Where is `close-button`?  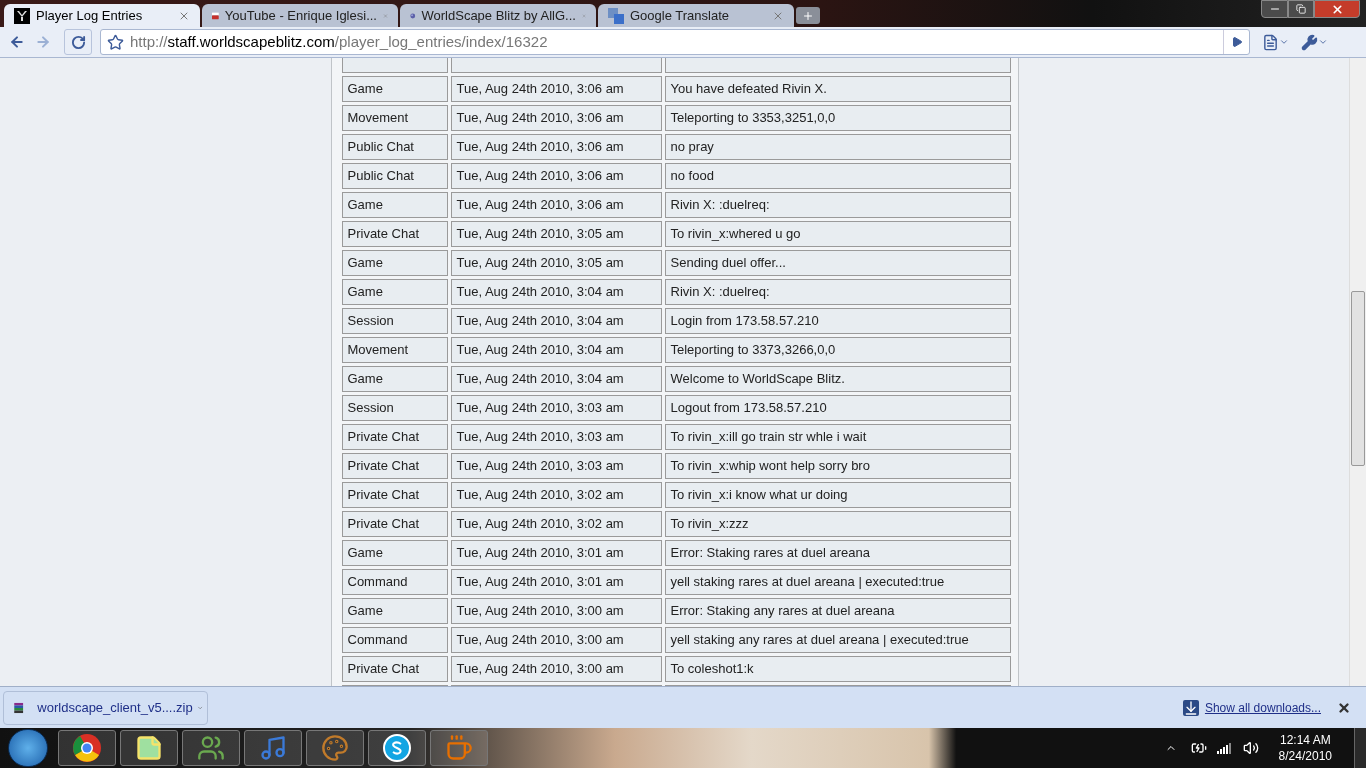
close-button is located at coordinates (1337, 9).